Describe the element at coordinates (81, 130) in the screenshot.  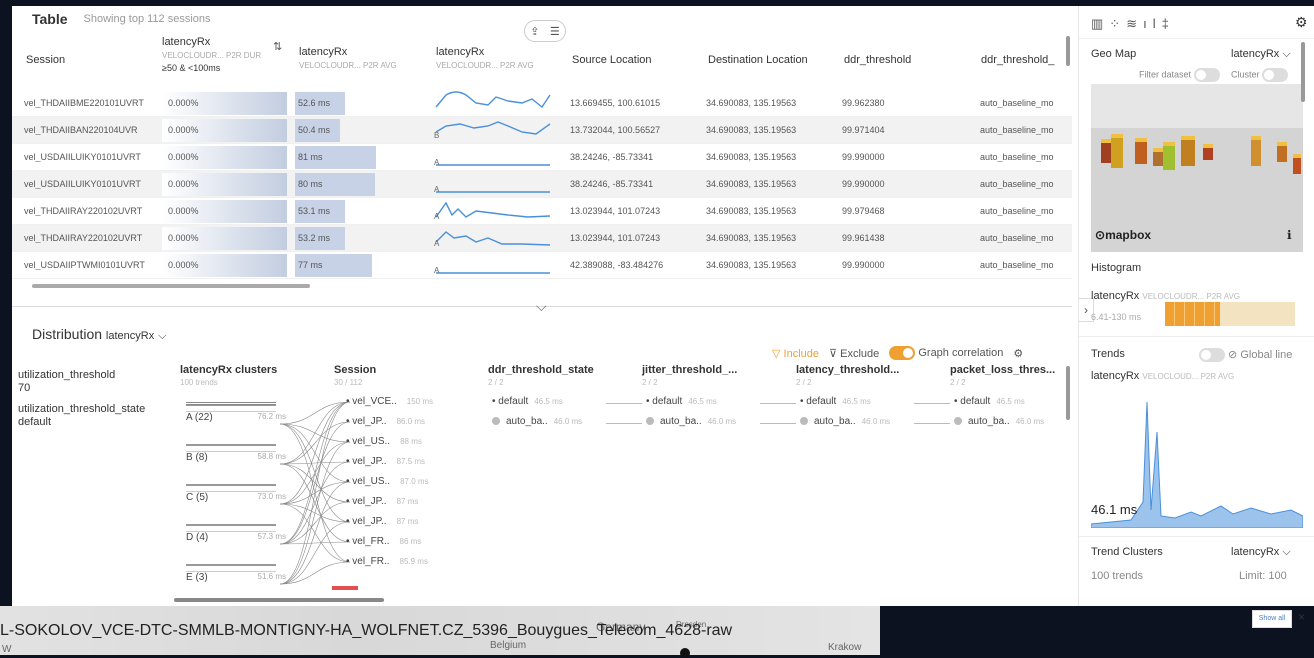
I see `session-cell: vel_THDAIIBAN220104UVR` at that location.